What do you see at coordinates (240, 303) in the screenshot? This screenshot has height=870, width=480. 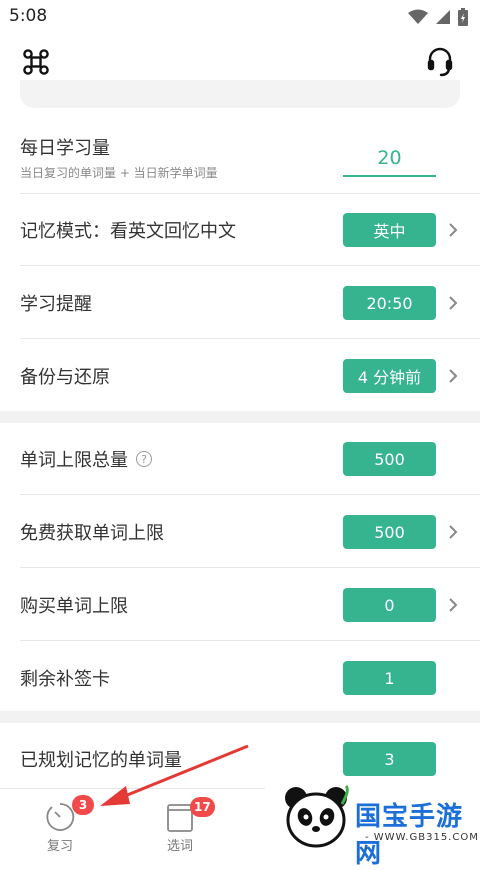 I see `study-reminder-row: 学习提醒 20:50` at bounding box center [240, 303].